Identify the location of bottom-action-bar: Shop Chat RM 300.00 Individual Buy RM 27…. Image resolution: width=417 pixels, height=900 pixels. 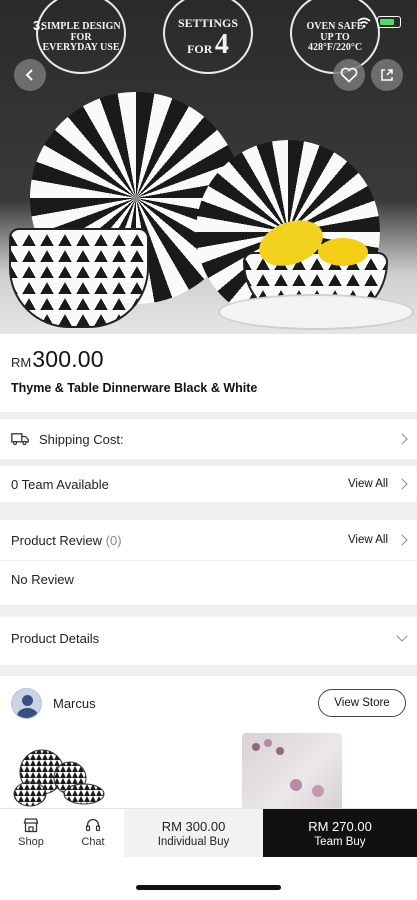
(208, 832).